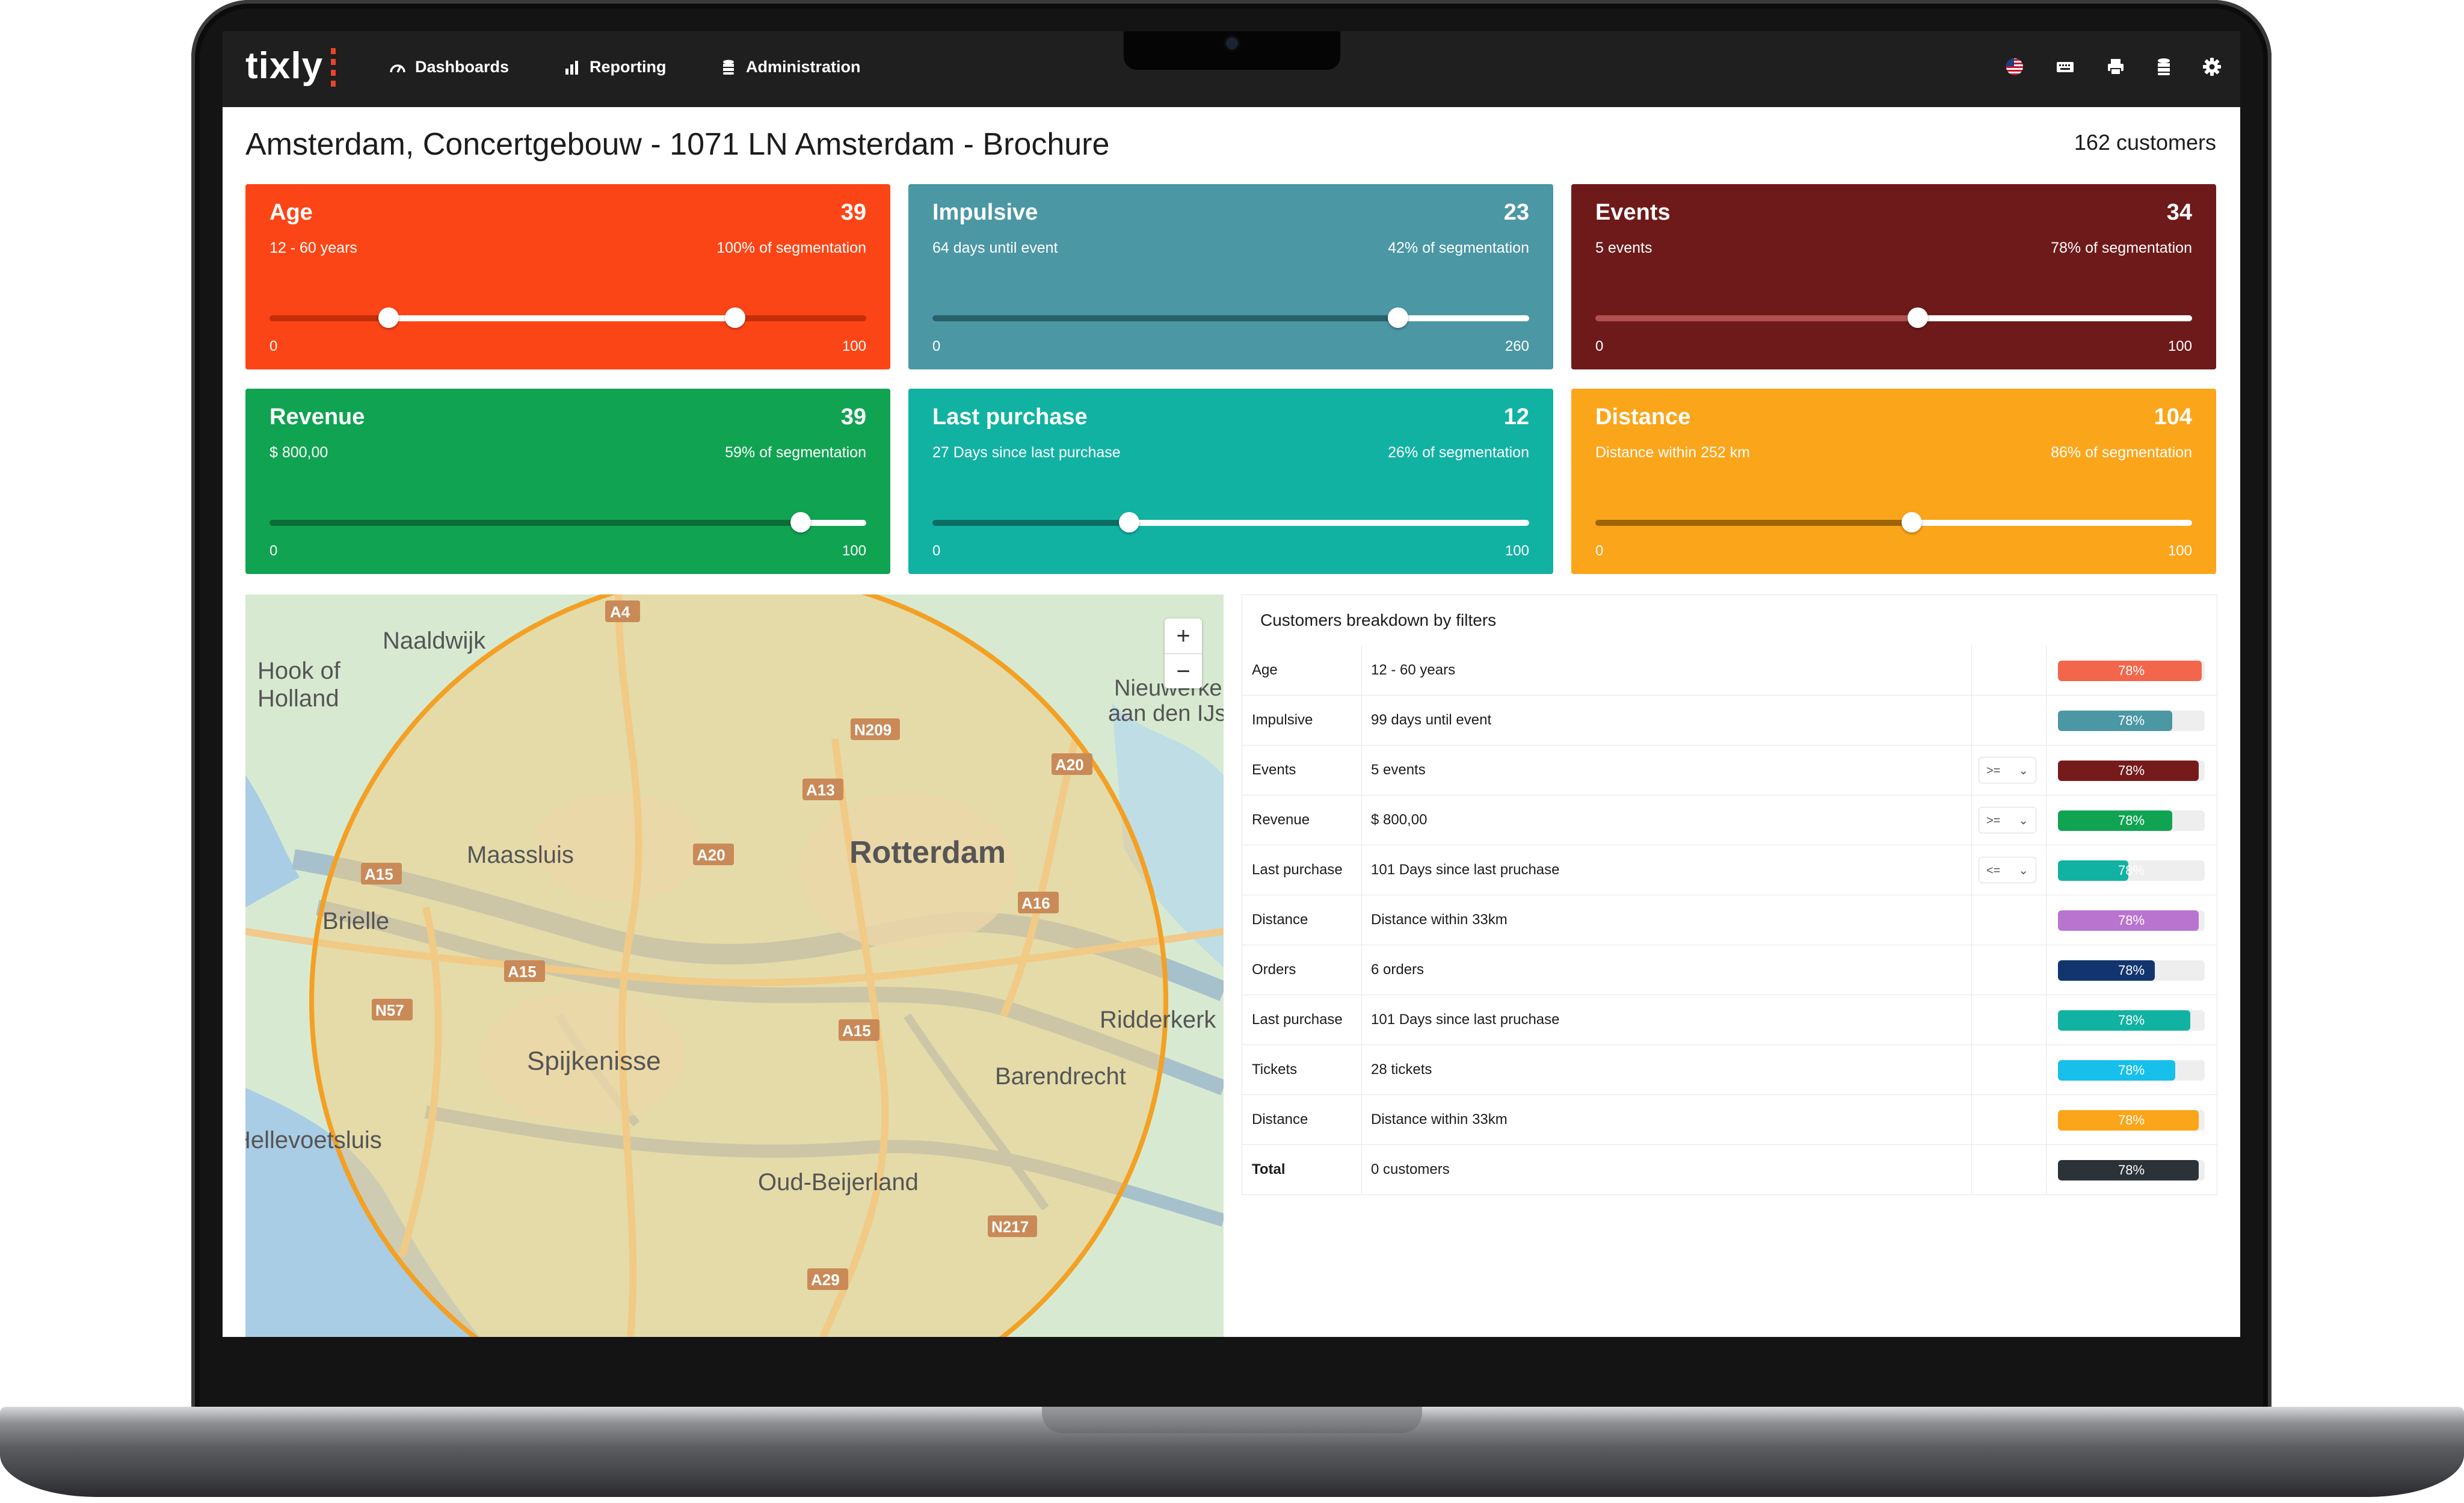 The width and height of the screenshot is (2464, 1503). I want to click on database-icon, so click(2164, 67).